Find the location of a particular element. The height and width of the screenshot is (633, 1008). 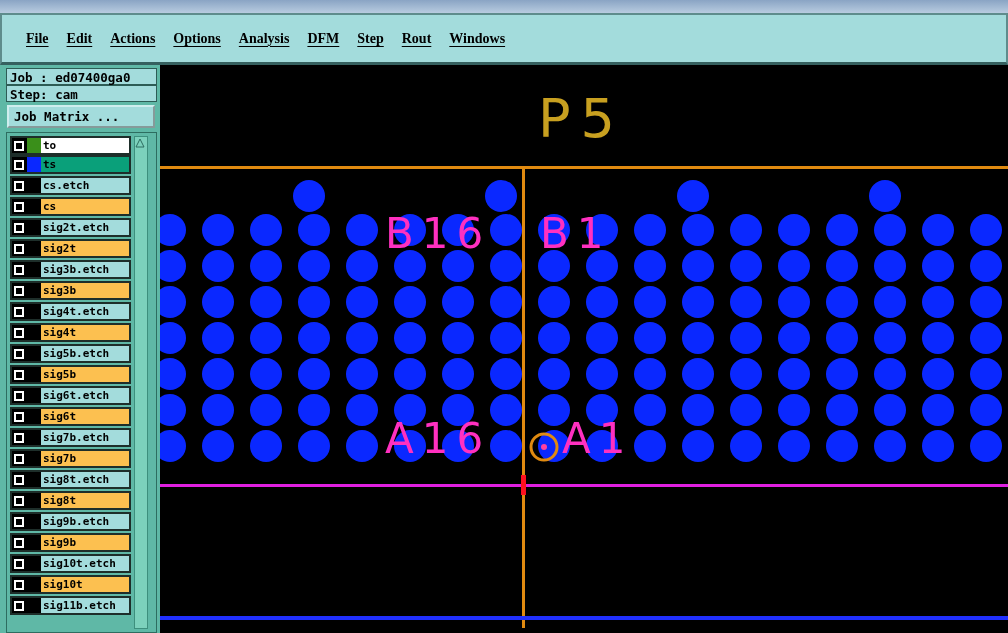

layer-row: sig7b is located at coordinates (70, 458).